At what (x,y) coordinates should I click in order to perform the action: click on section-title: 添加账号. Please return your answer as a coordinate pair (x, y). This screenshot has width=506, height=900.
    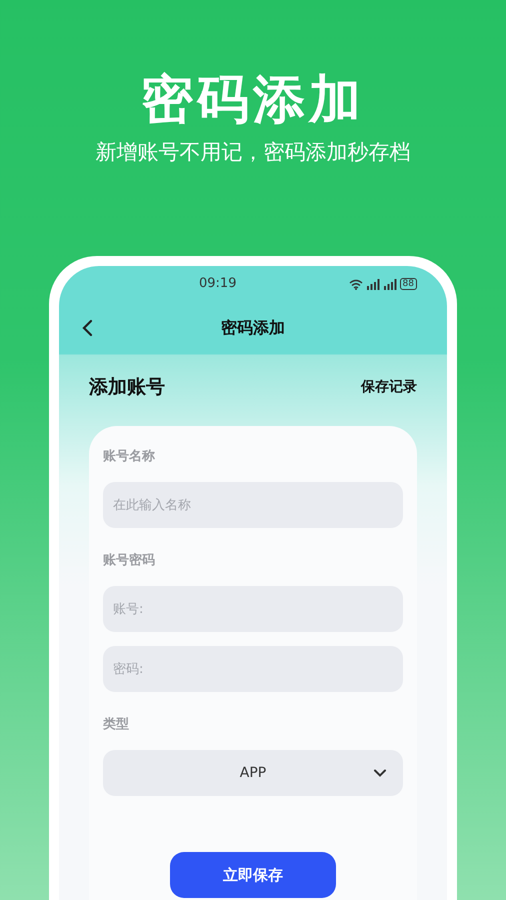
    Looking at the image, I should click on (127, 387).